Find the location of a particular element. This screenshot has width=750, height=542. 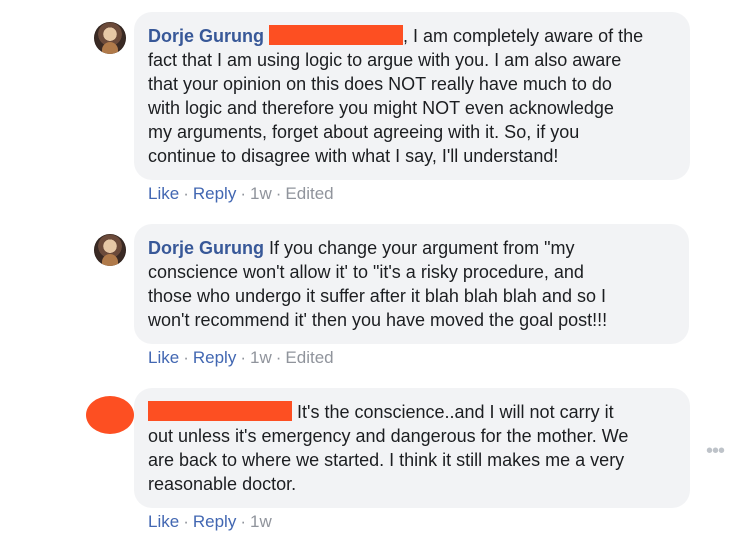

comment-actions: Like · Reply · 1w is located at coordinates (210, 521).